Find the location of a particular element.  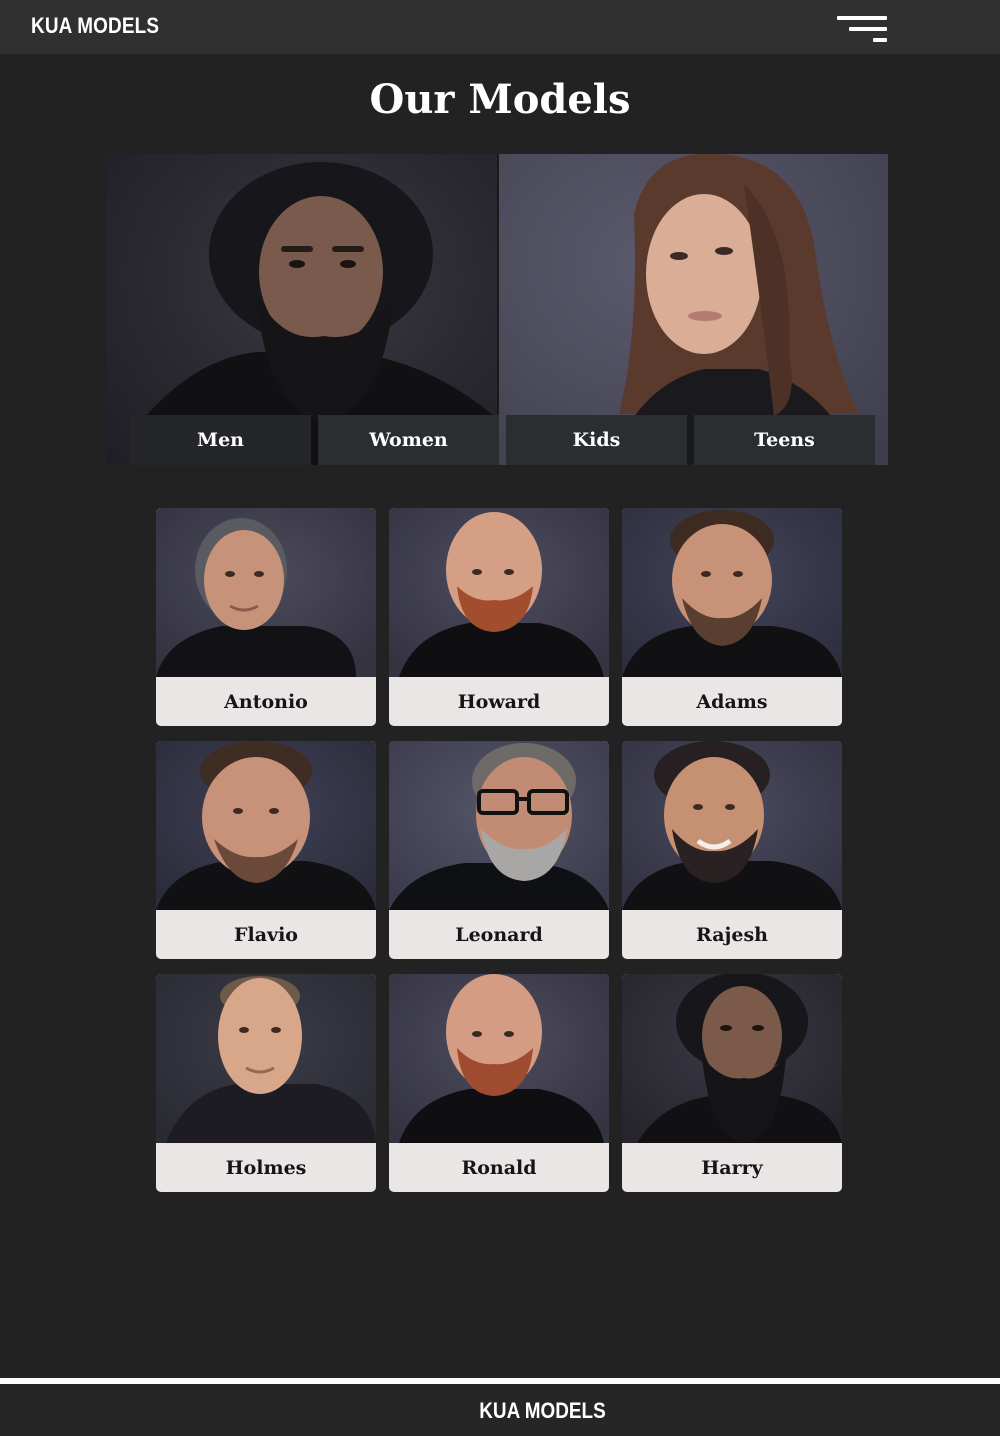

model-card-harry: Harry is located at coordinates (732, 1083).